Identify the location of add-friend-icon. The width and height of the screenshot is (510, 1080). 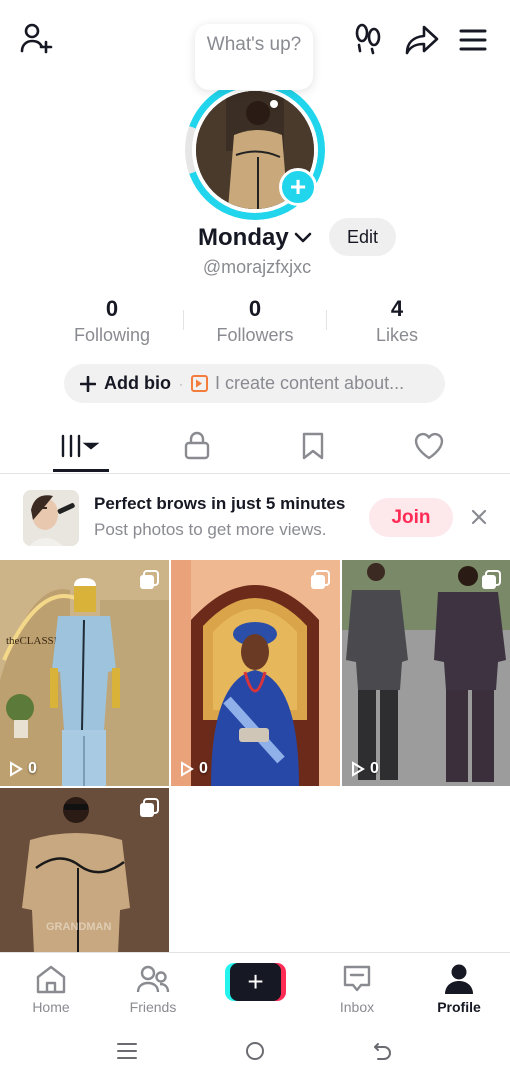
(36, 38).